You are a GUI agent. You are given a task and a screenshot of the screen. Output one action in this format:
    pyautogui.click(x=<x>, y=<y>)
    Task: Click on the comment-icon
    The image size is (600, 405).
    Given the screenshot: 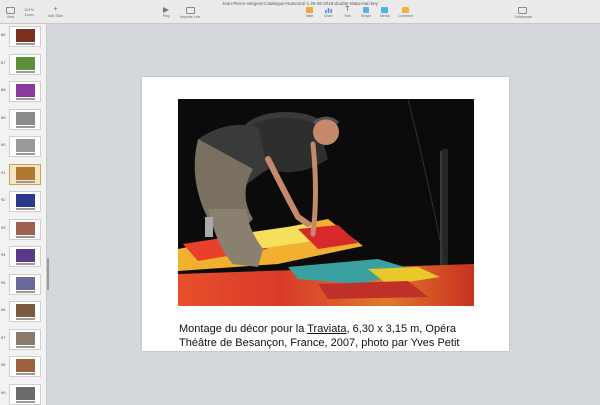 What is the action you would take?
    pyautogui.click(x=406, y=10)
    